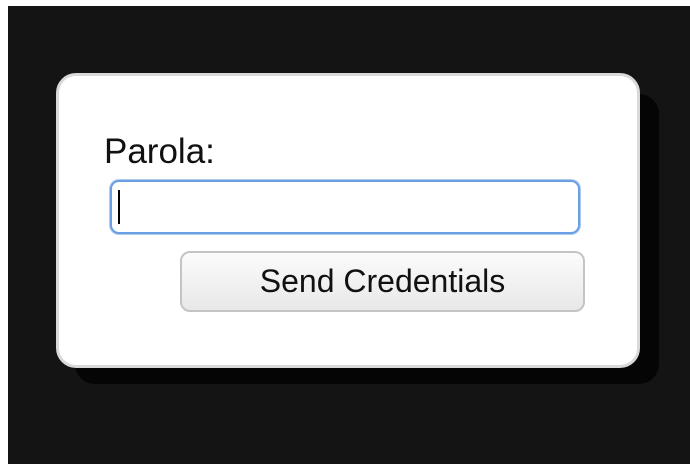  Describe the element at coordinates (382, 281) in the screenshot. I see `send-credentials-button: Send Credentials` at that location.